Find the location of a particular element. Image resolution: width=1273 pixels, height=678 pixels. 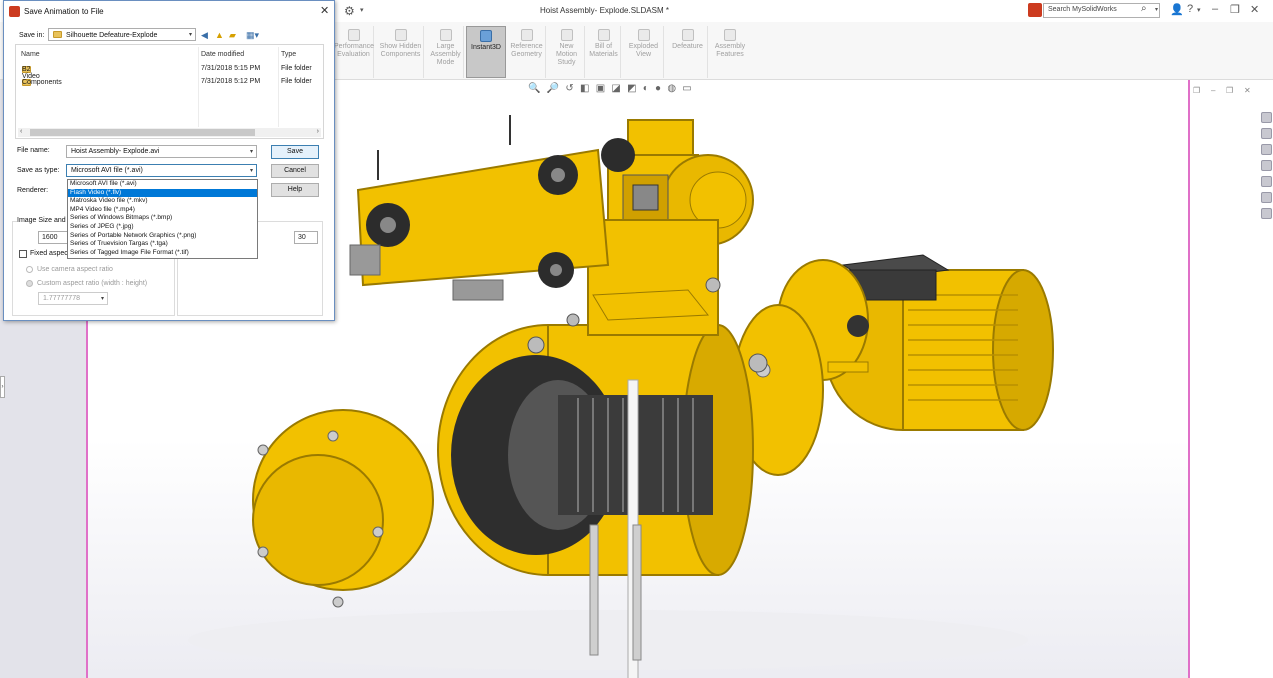

column-header-date: Date modified is located at coordinates (222, 54).